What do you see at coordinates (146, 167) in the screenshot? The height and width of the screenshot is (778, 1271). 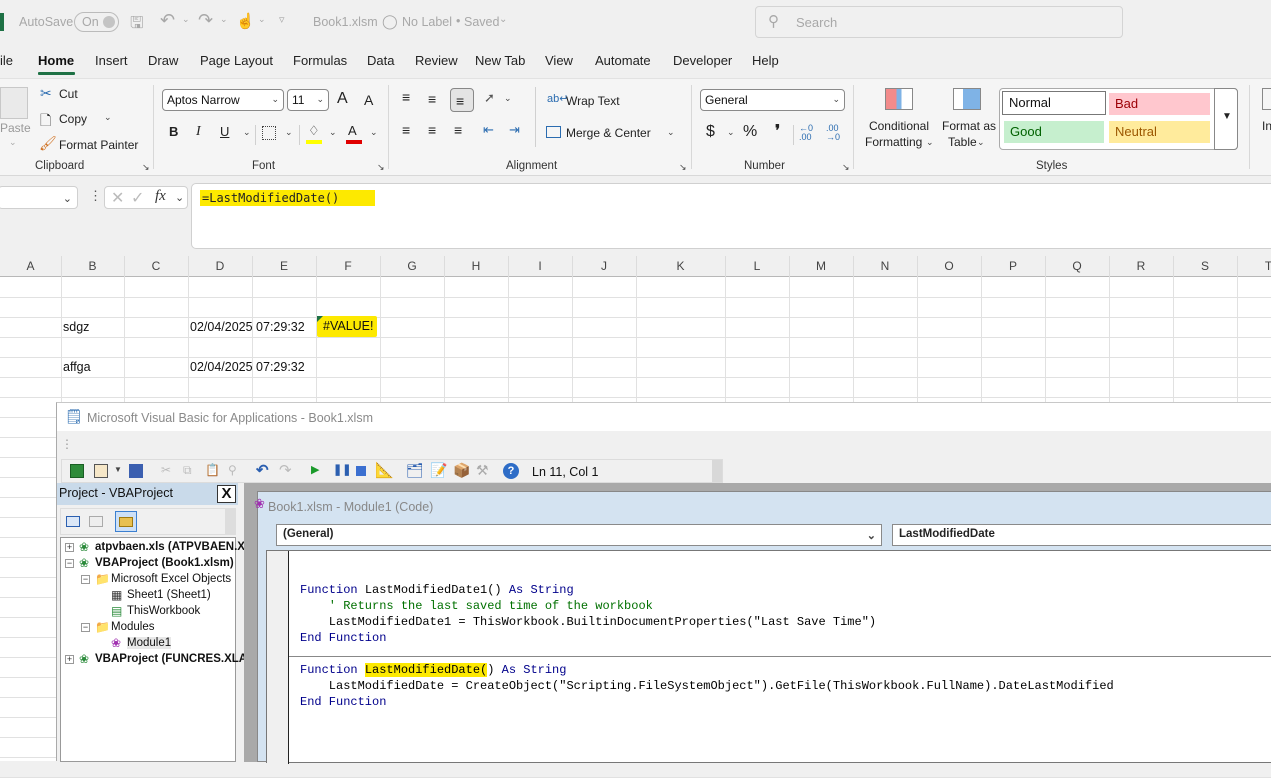 I see `clipboard-launcher-icon: ↘` at bounding box center [146, 167].